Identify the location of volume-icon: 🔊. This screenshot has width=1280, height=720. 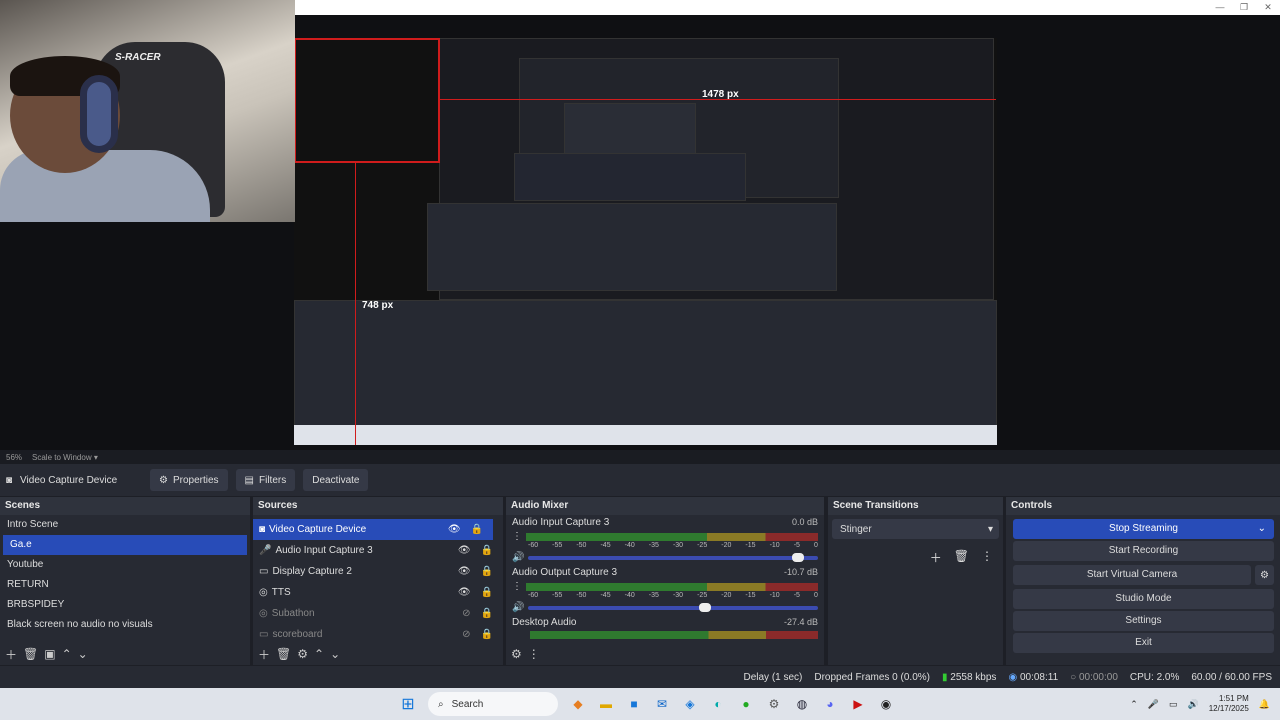
(1193, 704).